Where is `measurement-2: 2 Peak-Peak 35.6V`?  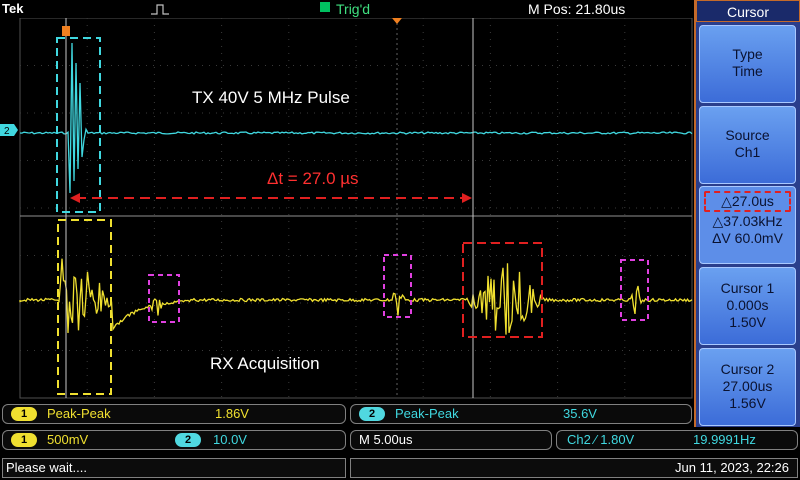
measurement-2: 2 Peak-Peak 35.6V is located at coordinates (521, 414).